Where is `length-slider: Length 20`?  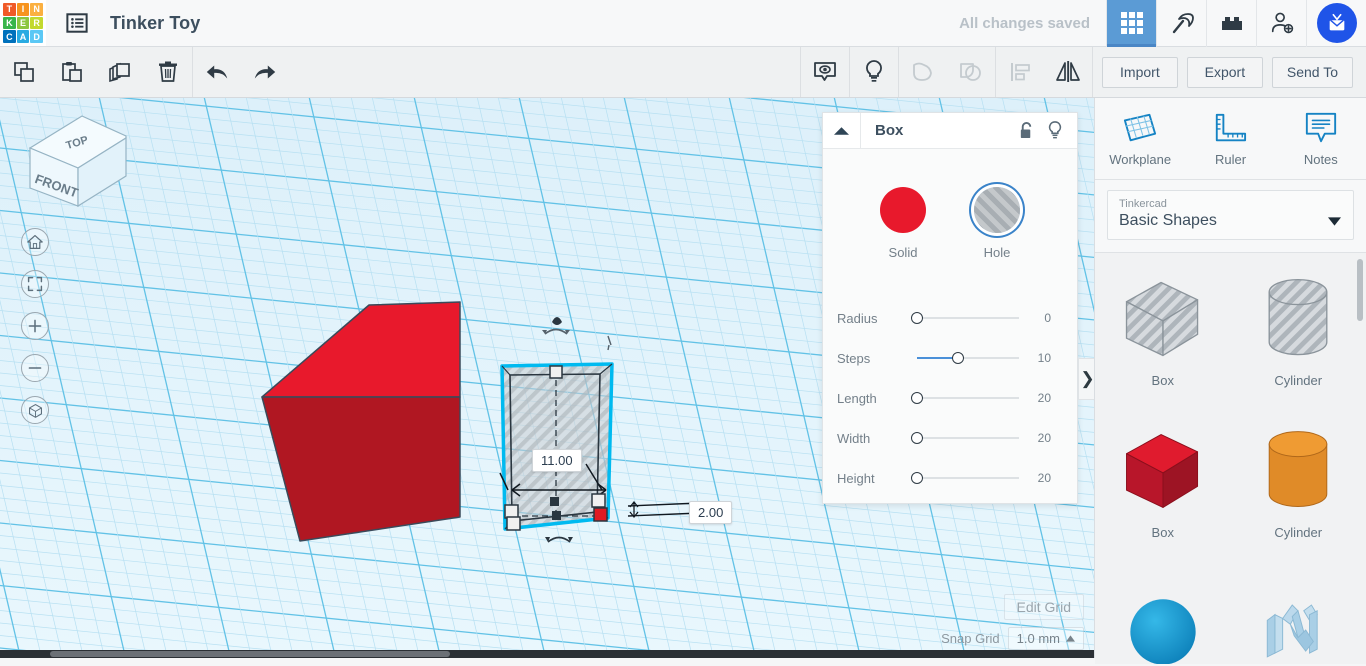
length-slider: Length 20 is located at coordinates (950, 398).